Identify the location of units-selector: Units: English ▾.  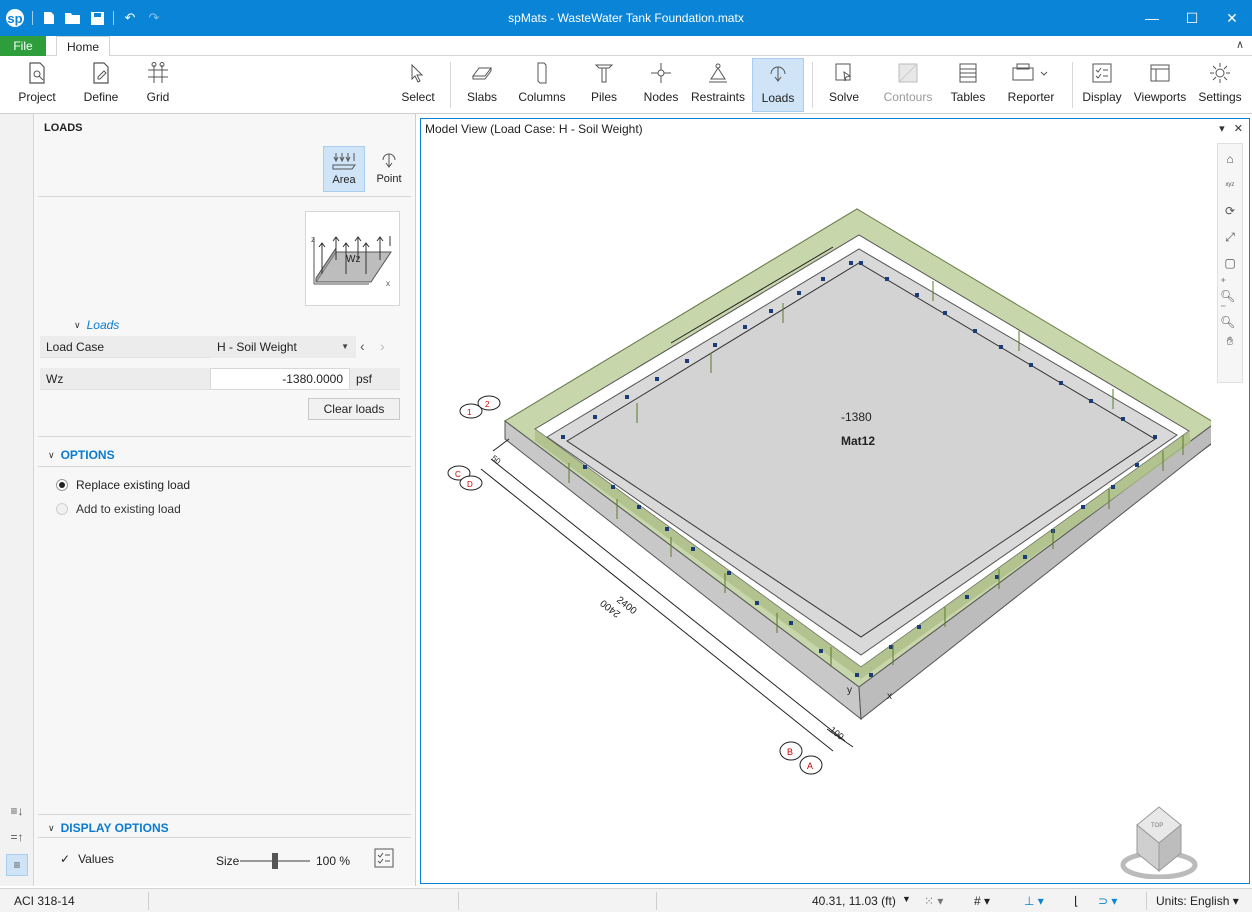
(1197, 901).